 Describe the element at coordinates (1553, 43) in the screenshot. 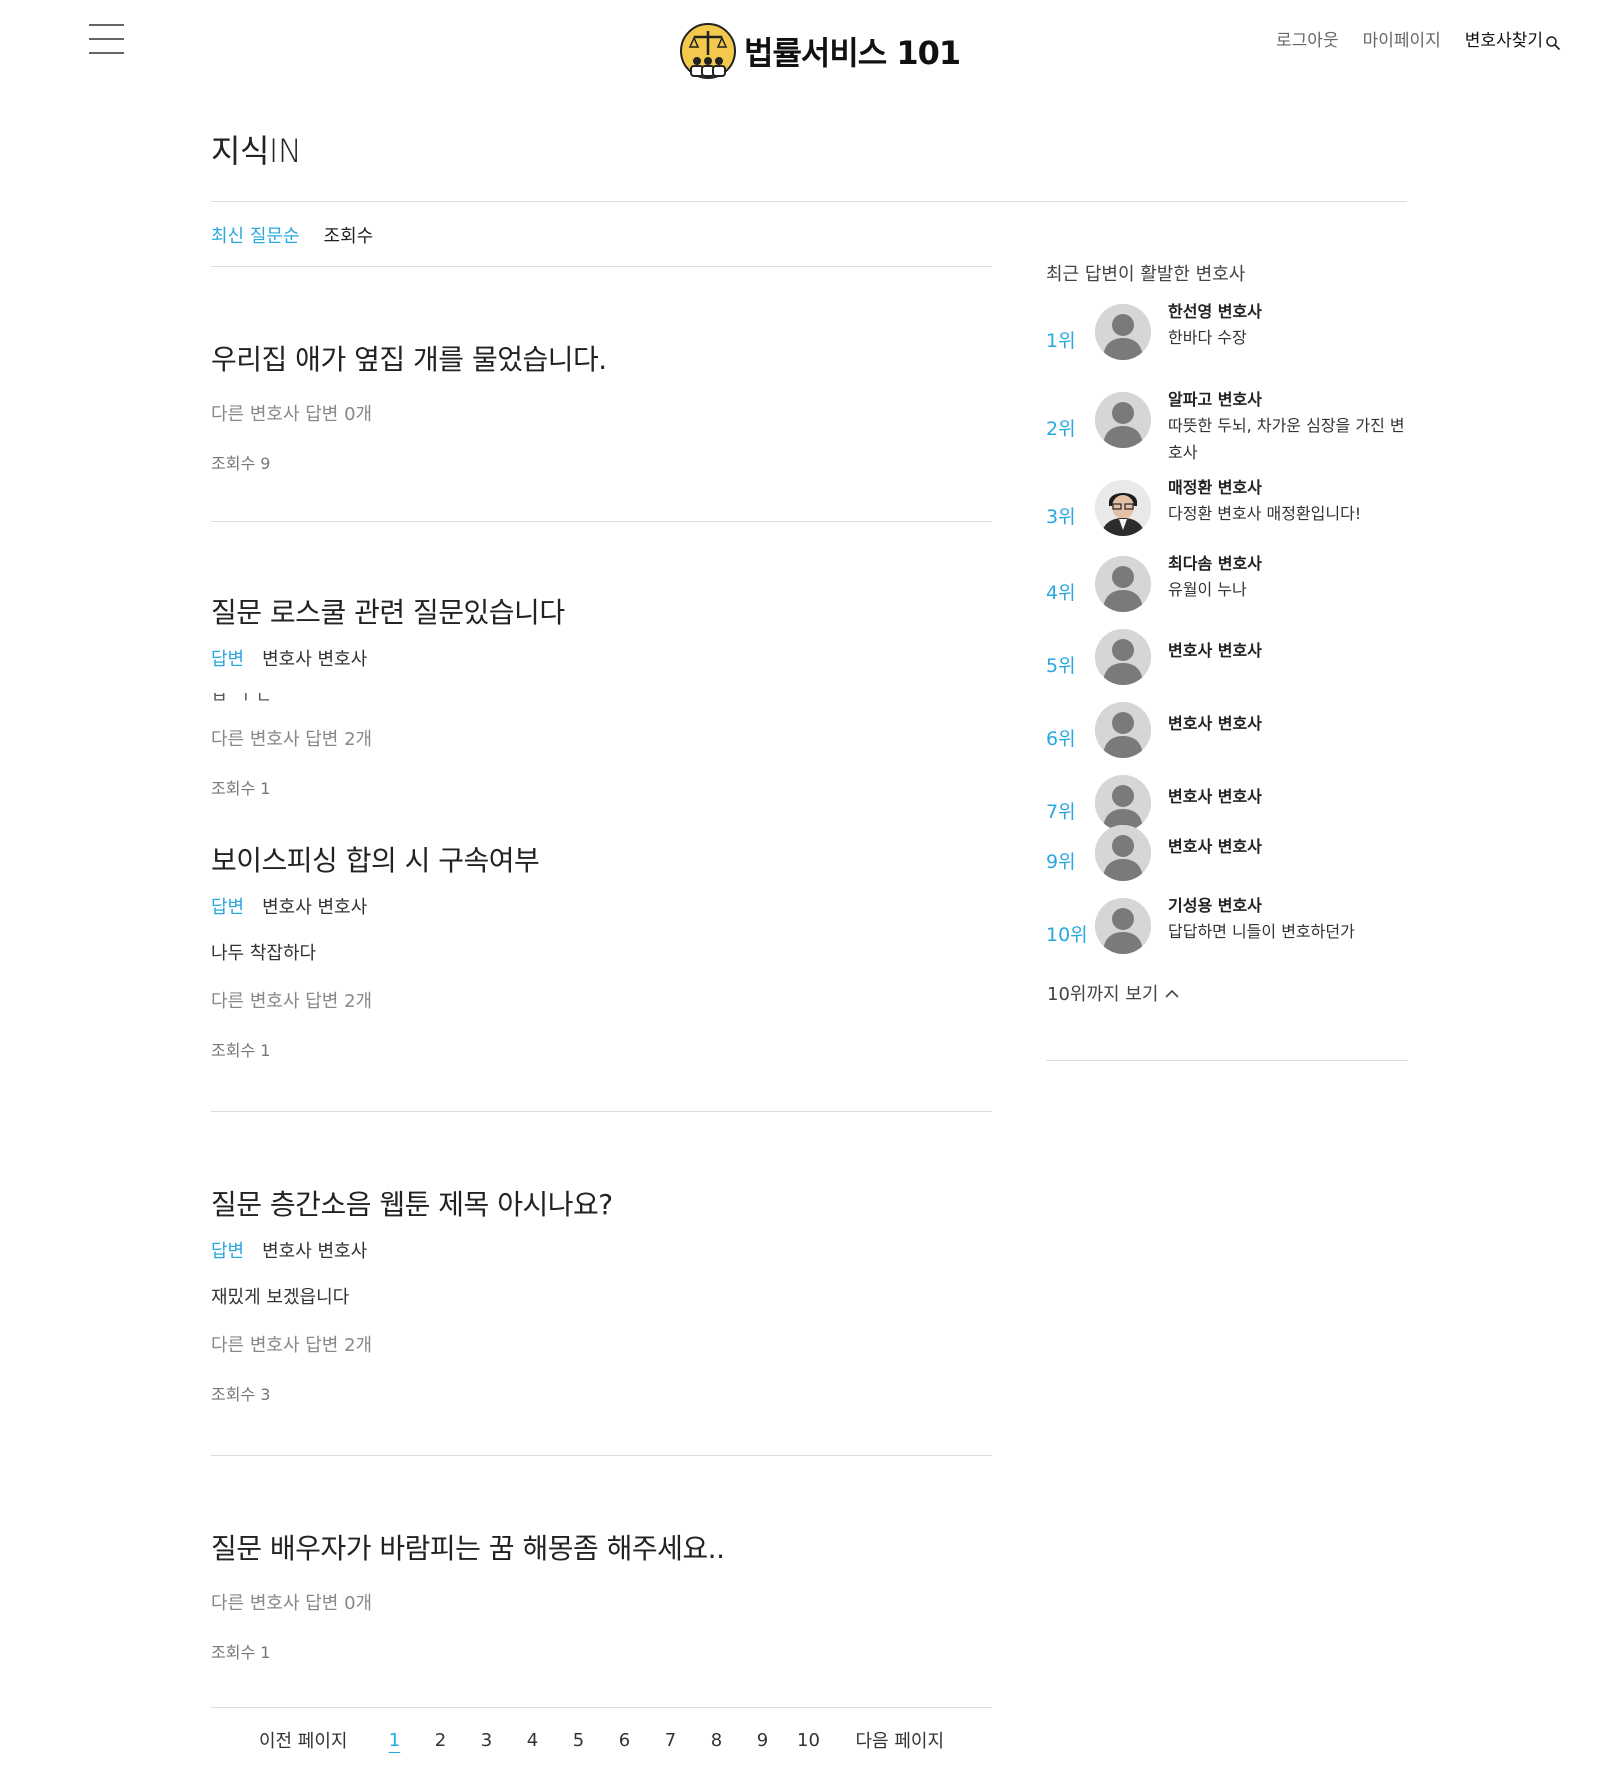

I see `search-icon` at that location.